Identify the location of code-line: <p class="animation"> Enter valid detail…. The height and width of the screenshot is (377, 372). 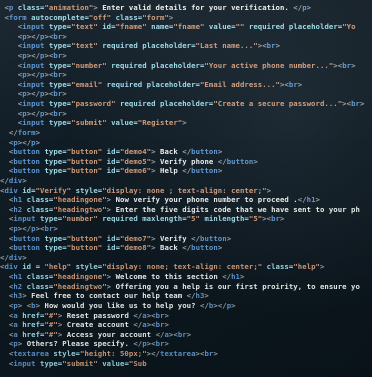
(186, 8).